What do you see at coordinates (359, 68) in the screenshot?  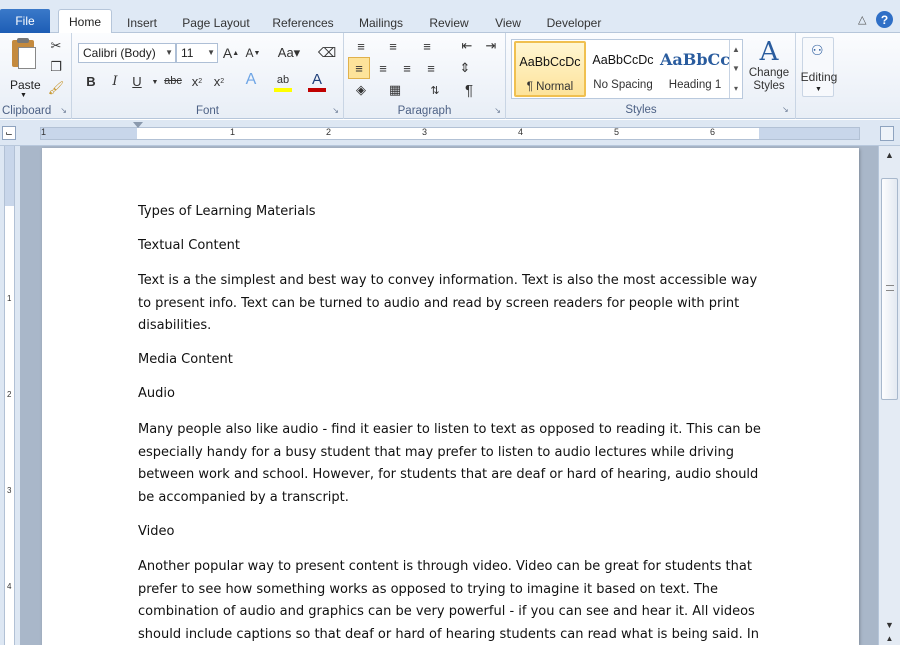 I see `align-left-icon: ≡` at bounding box center [359, 68].